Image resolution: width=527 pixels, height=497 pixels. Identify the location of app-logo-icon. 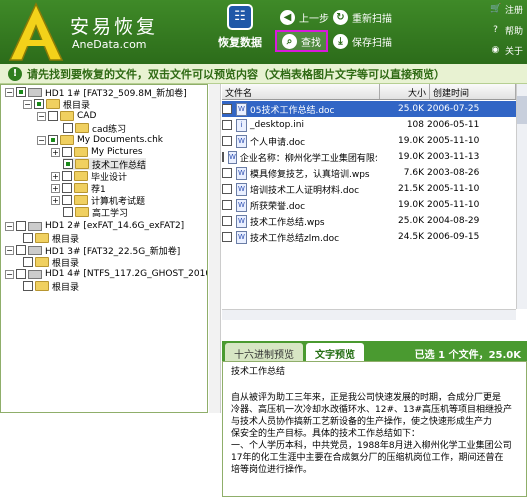
(36, 31).